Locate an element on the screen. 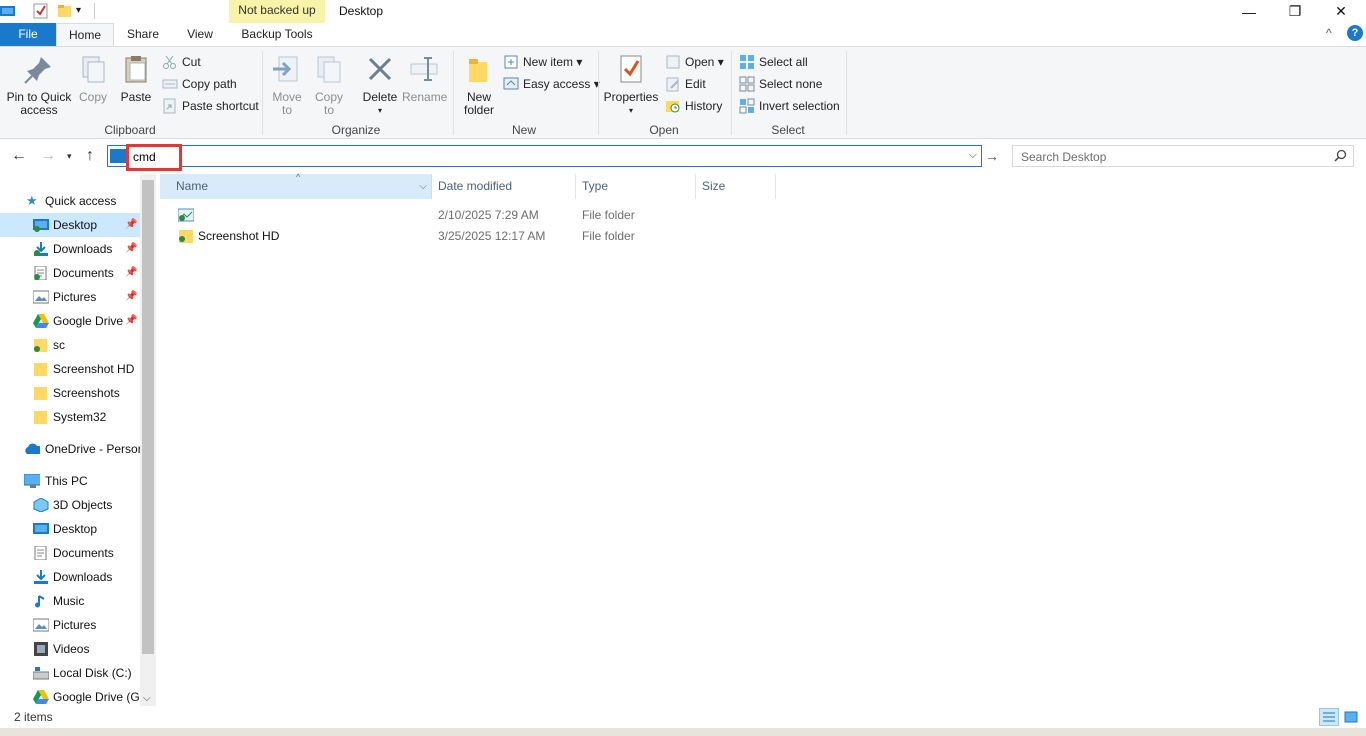 The image size is (1366, 736). new-item-icon is located at coordinates (511, 62).